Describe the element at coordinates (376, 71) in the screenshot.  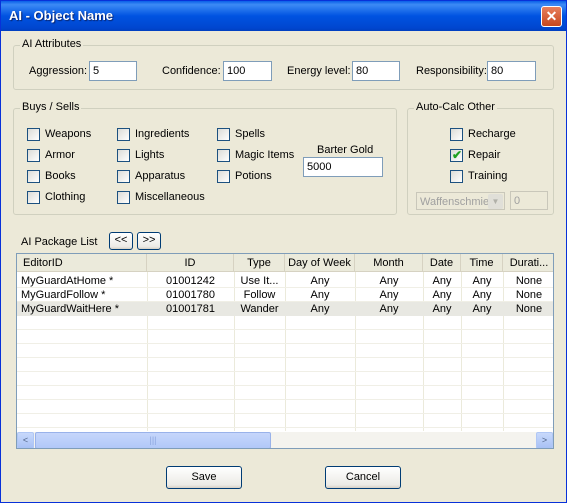
I see `energy-level-input` at that location.